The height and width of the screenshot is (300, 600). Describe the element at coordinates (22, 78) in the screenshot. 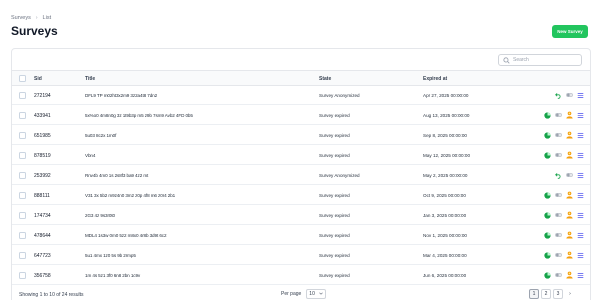

I see `select-all-checkbox` at that location.